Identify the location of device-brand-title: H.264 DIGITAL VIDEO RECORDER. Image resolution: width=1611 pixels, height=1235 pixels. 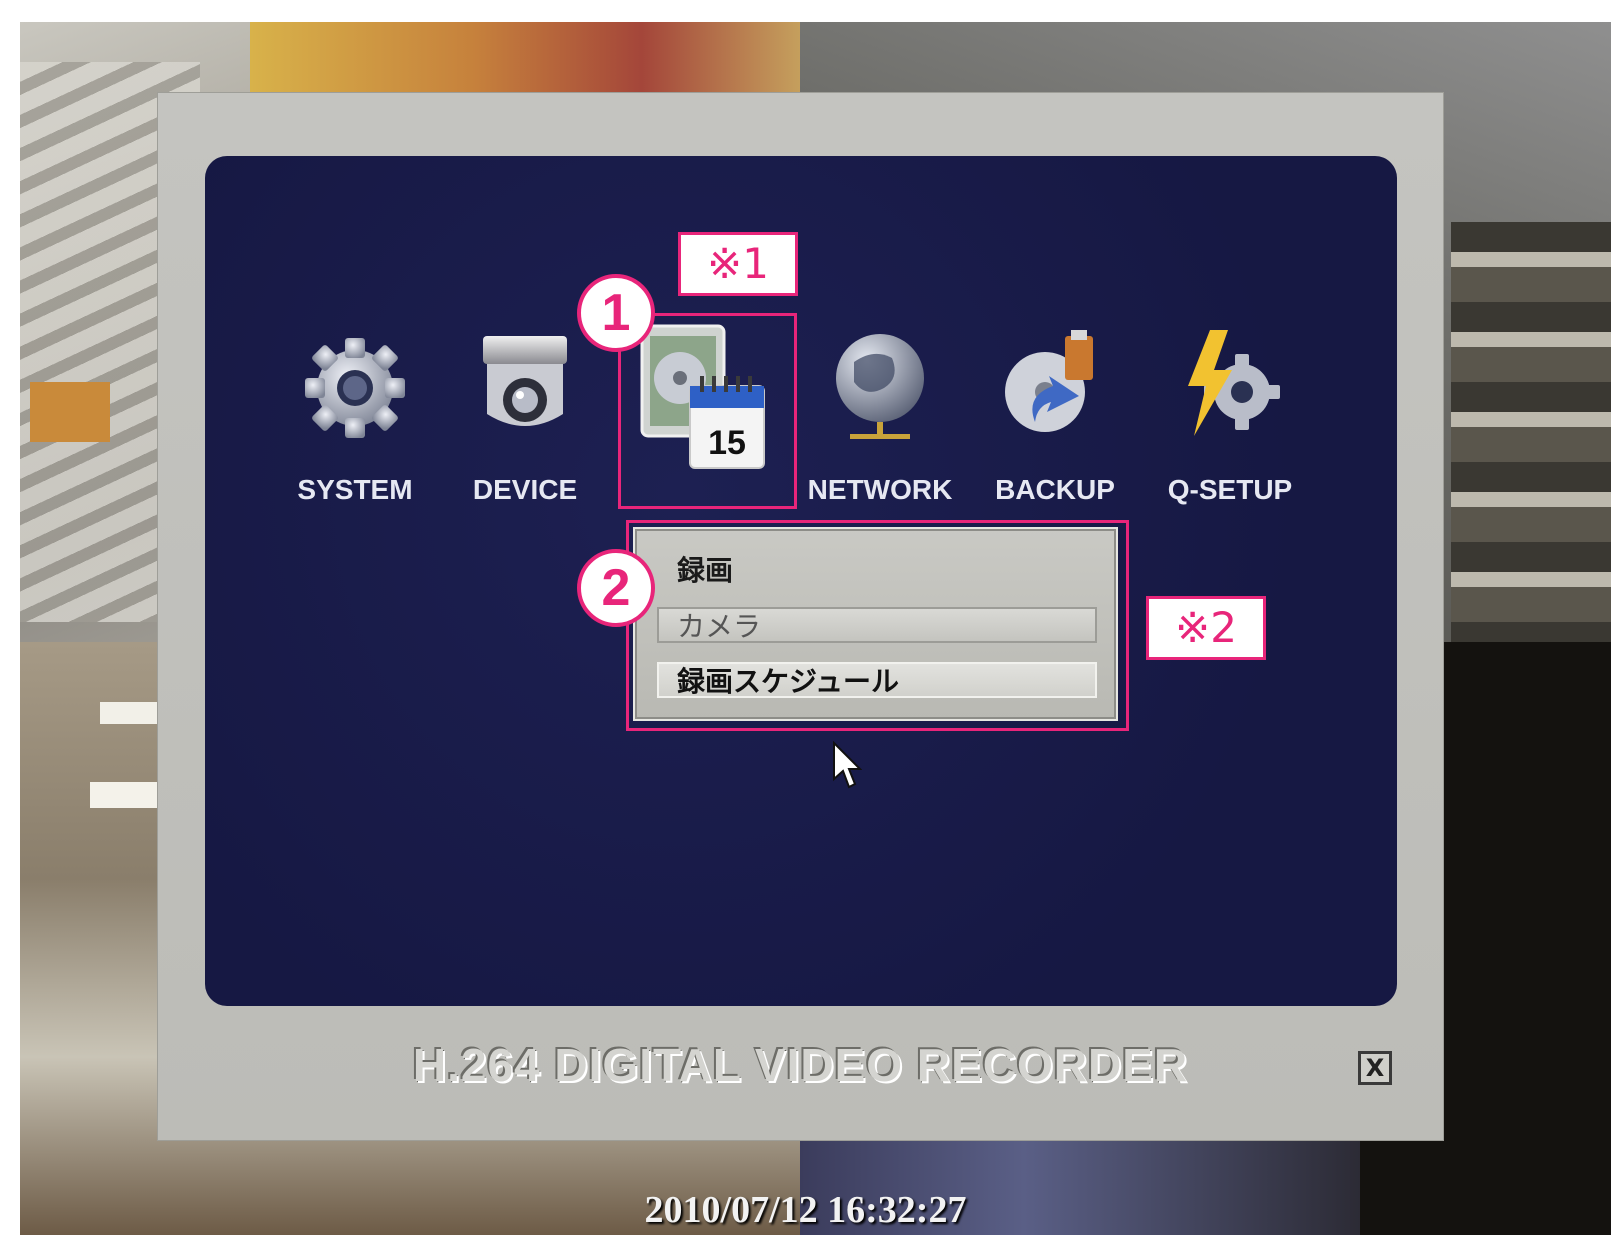
(800, 1065).